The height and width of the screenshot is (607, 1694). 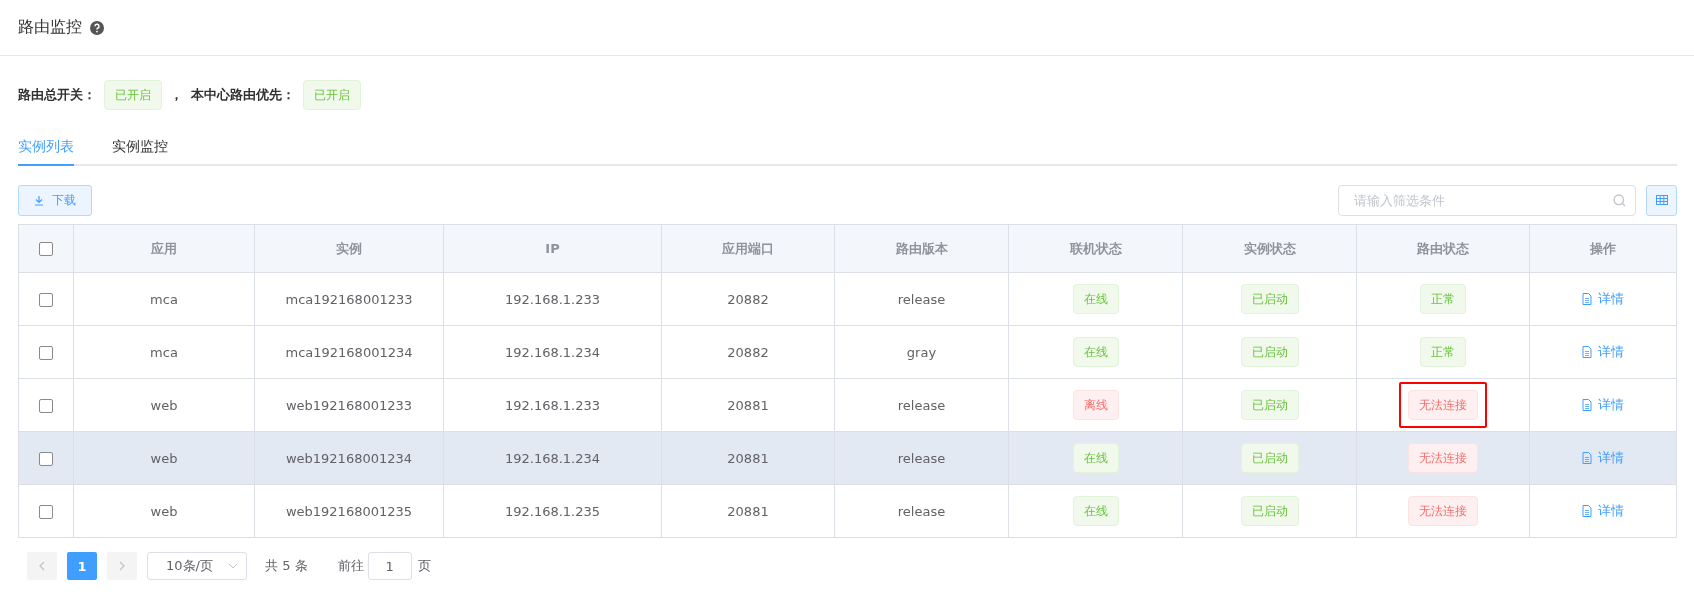 I want to click on table-row: web web192168001234 192.168.1.234 20881 release 在线 已启动 无法连接 详情, so click(x=847, y=458).